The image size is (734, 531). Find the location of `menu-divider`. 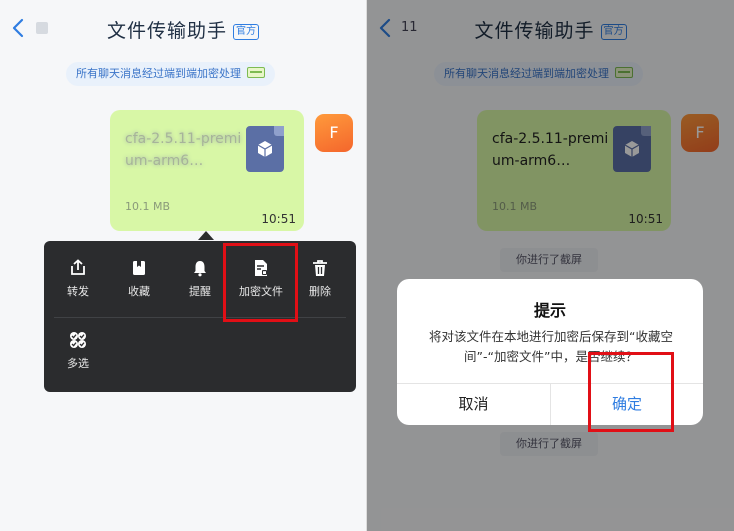

menu-divider is located at coordinates (200, 317).